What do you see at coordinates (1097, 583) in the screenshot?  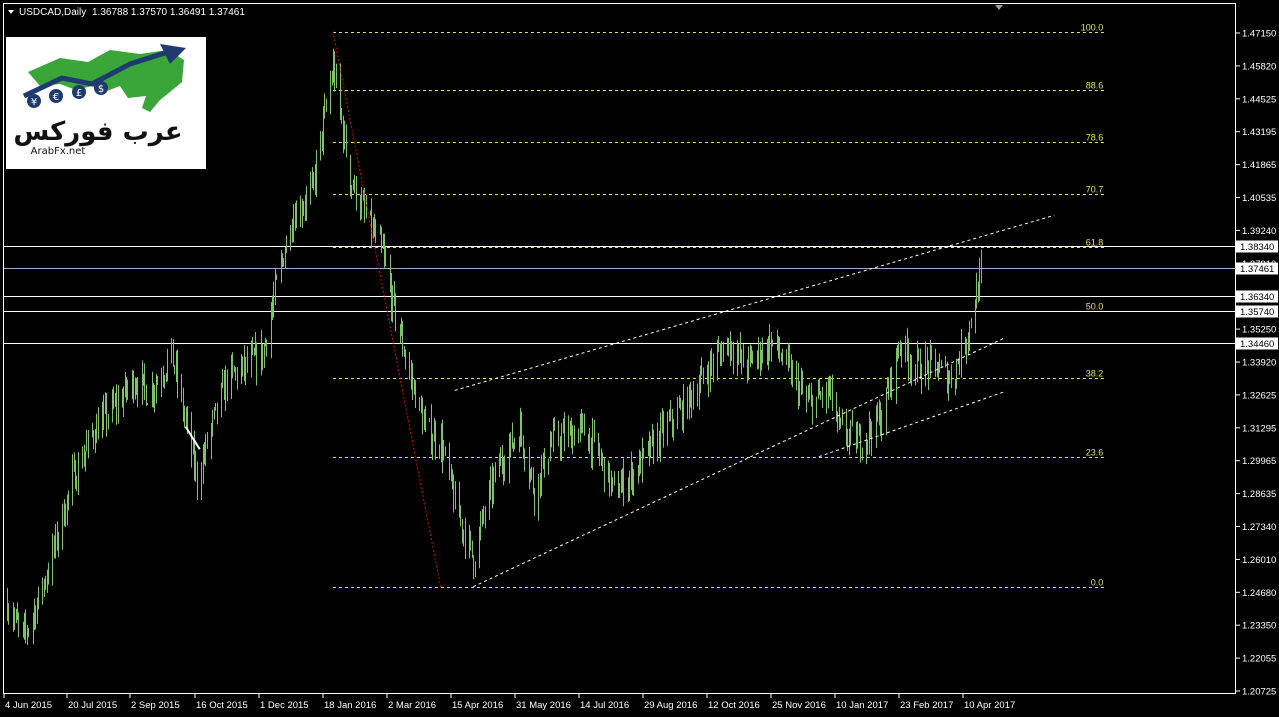 I see `fibo-level-label: 0.0` at bounding box center [1097, 583].